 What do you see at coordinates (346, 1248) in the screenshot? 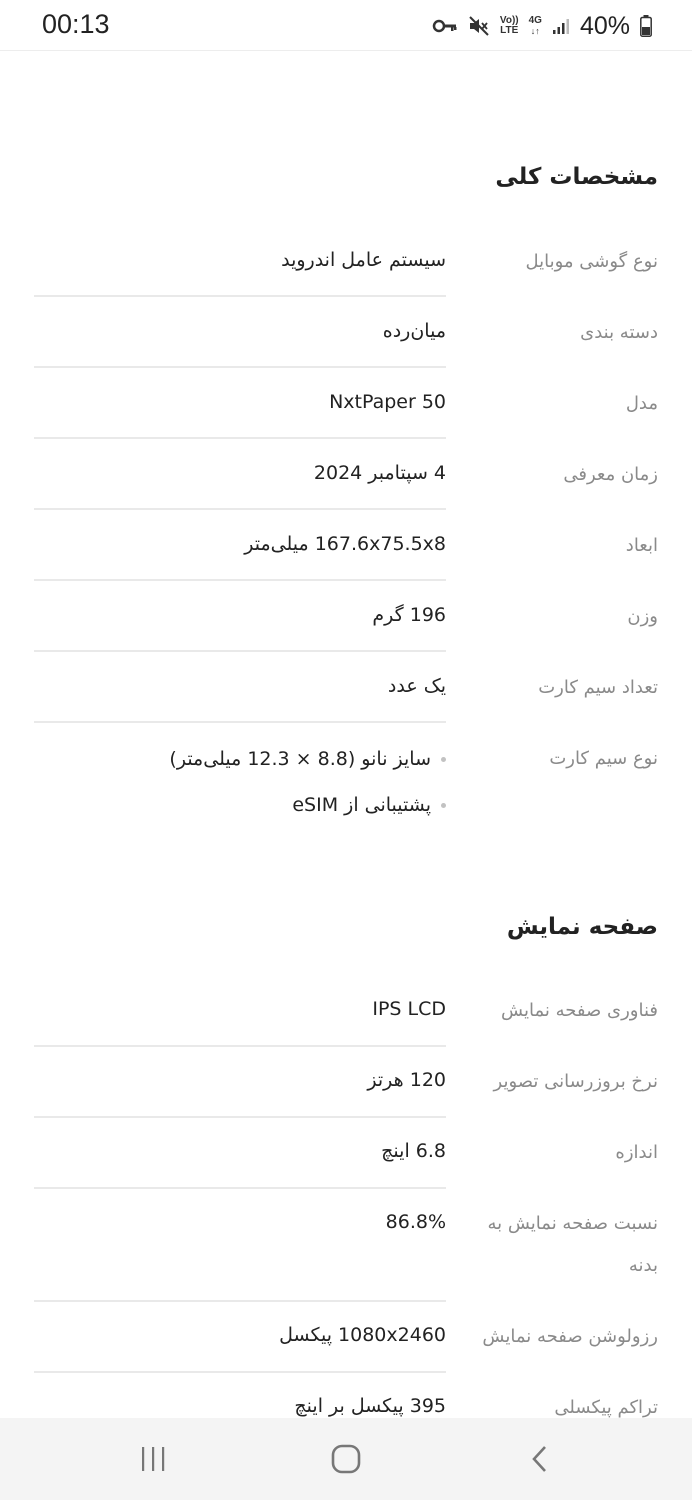
I see `spec-row-screen-to-body: نسبت صفحه نمایش به بدنه 86.8%` at bounding box center [346, 1248].